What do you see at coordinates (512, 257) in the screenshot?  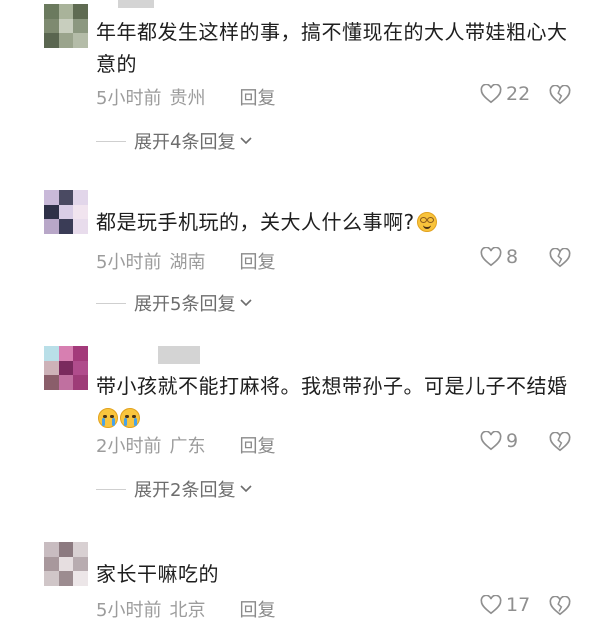 I see `like-count: 8` at bounding box center [512, 257].